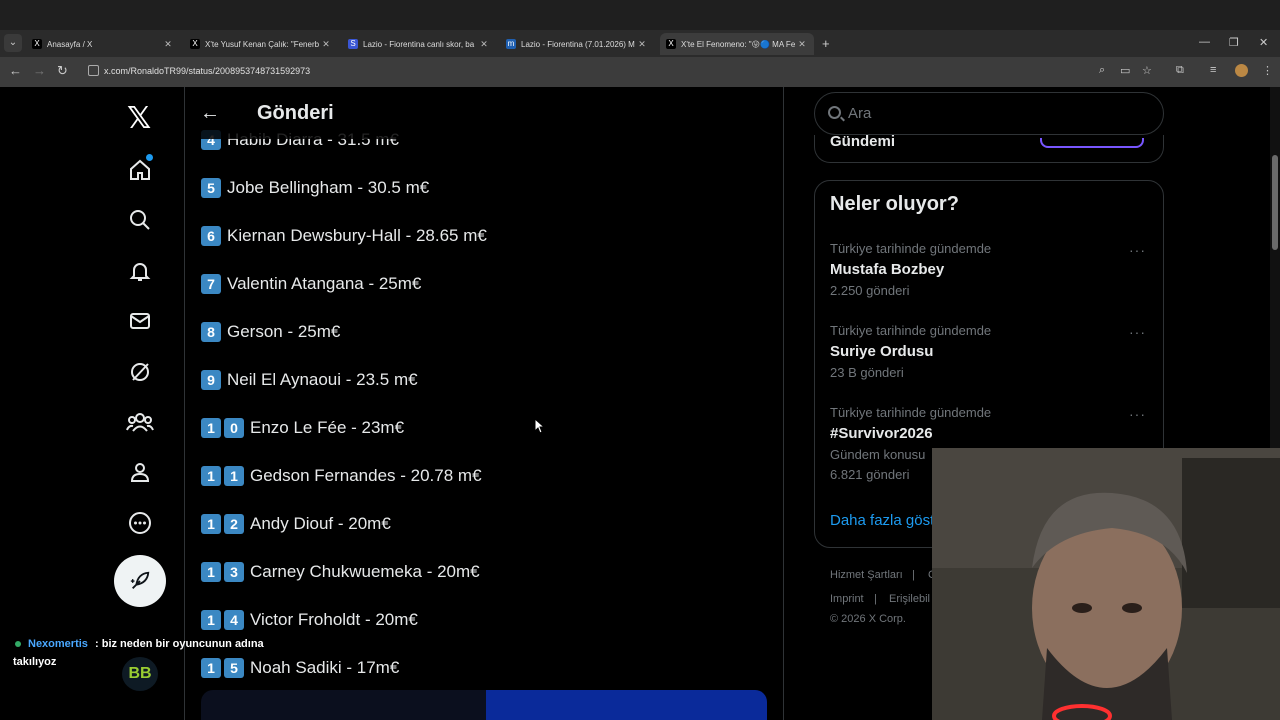 The width and height of the screenshot is (1280, 720). I want to click on feather-icon, so click(140, 580).